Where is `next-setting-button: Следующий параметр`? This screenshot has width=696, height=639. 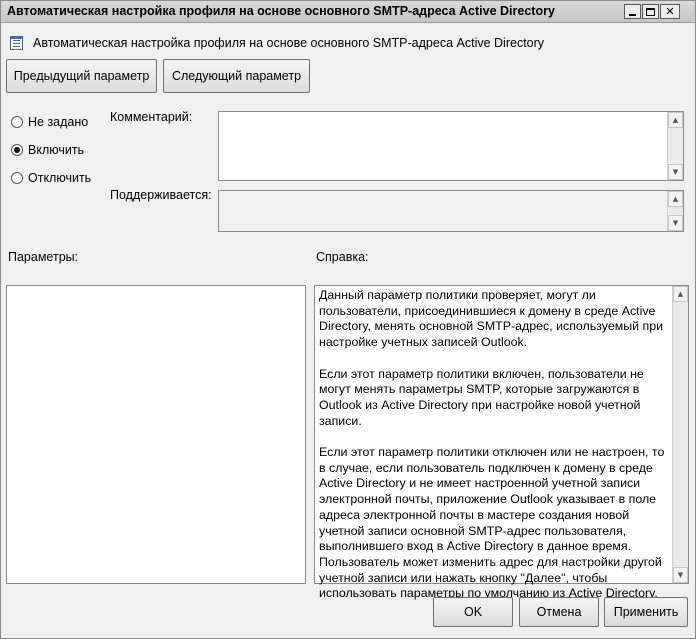
next-setting-button: Следующий параметр is located at coordinates (236, 76).